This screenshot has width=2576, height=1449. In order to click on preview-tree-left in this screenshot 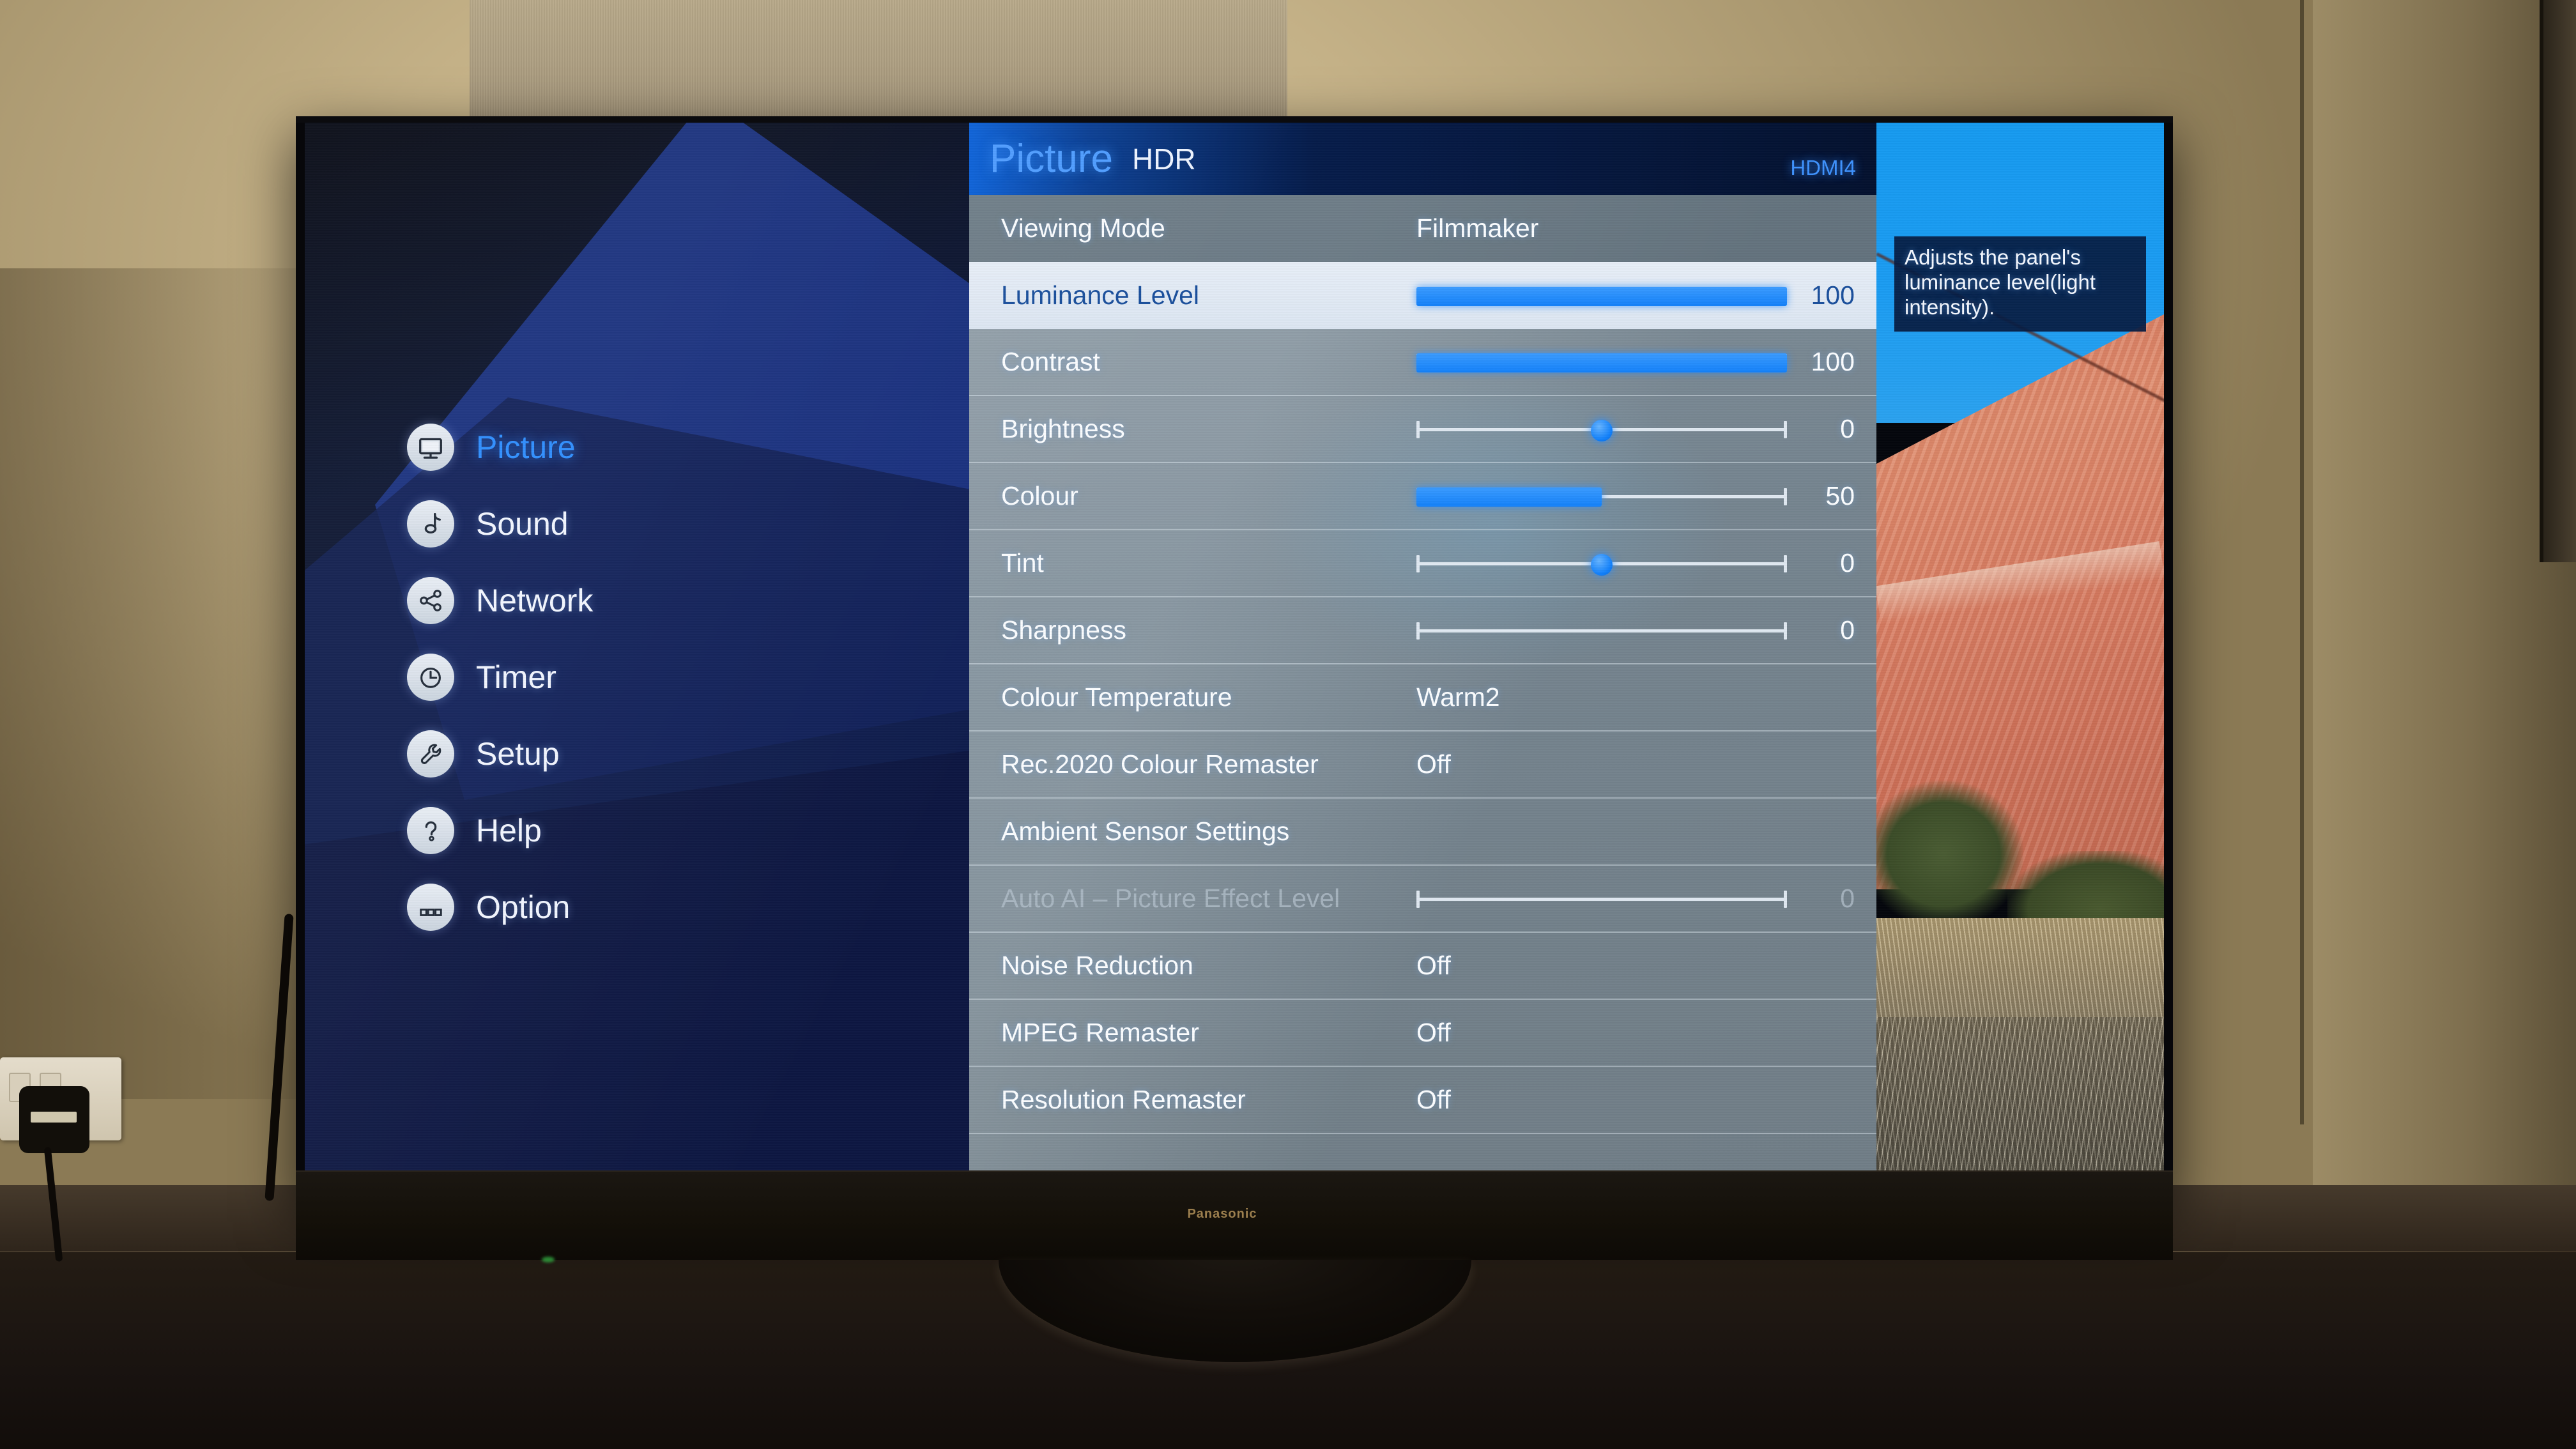, I will do `click(1949, 854)`.